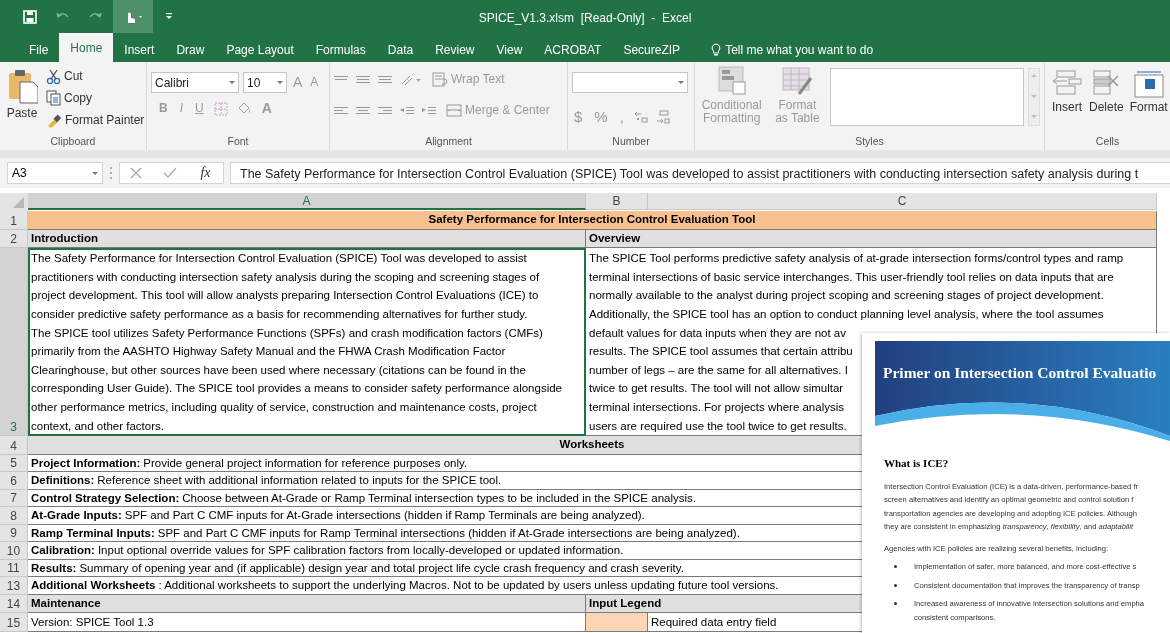 This screenshot has height=633, width=1170. Describe the element at coordinates (363, 79) in the screenshot. I see `align-middle-icon` at that location.